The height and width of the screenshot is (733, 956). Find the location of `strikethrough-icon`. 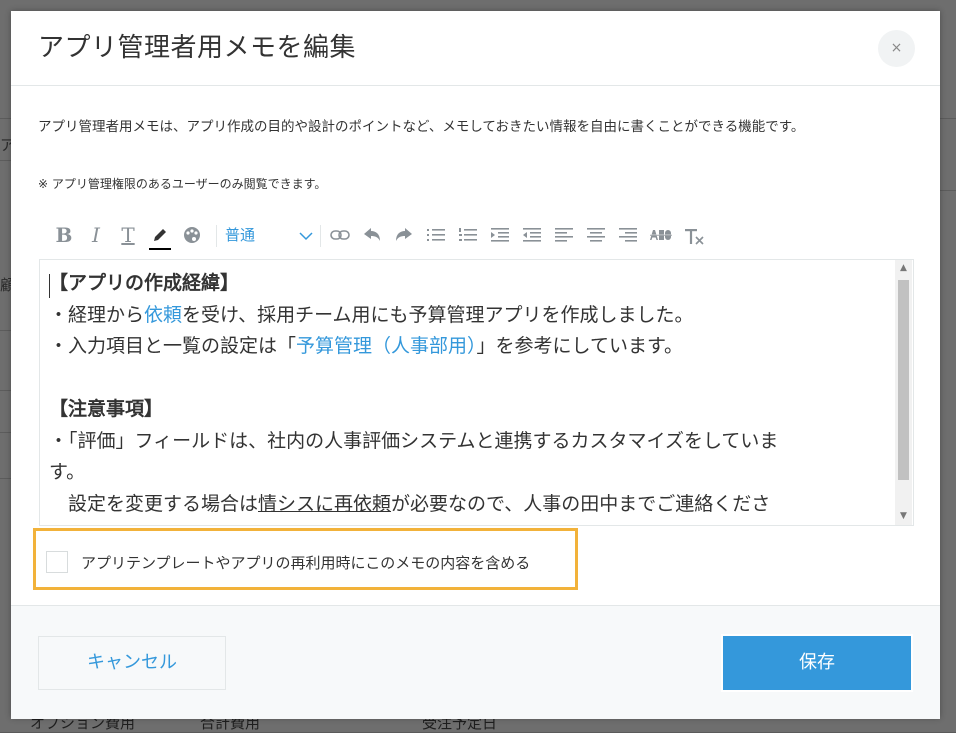

strikethrough-icon is located at coordinates (661, 235).